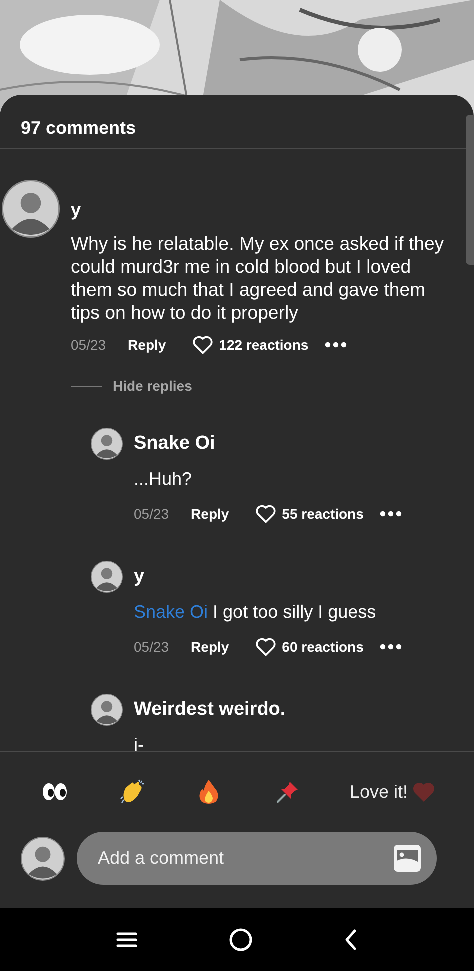 The height and width of the screenshot is (971, 474). What do you see at coordinates (139, 742) in the screenshot?
I see `comment-text: i-` at bounding box center [139, 742].